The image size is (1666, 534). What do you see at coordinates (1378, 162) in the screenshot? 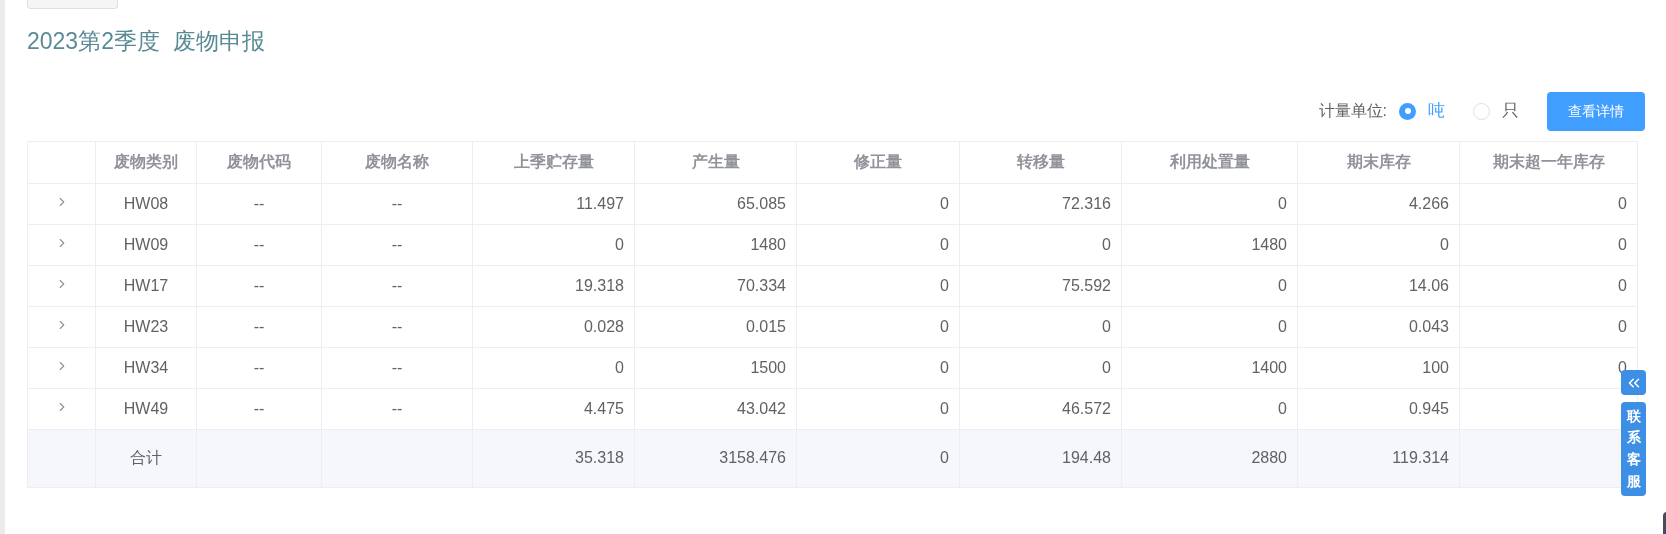
I see `column-header: 期末库存` at bounding box center [1378, 162].